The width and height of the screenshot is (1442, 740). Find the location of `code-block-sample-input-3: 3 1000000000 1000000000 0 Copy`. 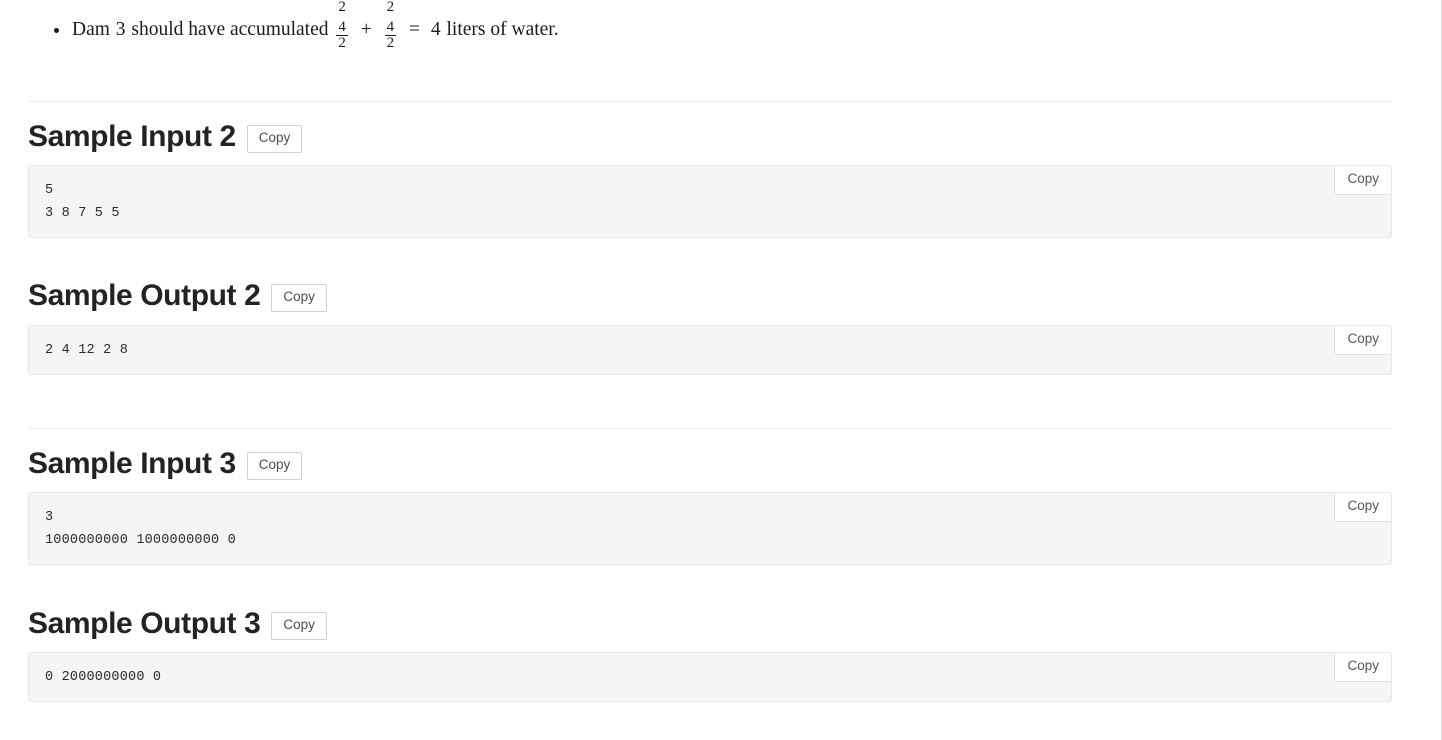

code-block-sample-input-3: 3 1000000000 1000000000 0 Copy is located at coordinates (710, 528).